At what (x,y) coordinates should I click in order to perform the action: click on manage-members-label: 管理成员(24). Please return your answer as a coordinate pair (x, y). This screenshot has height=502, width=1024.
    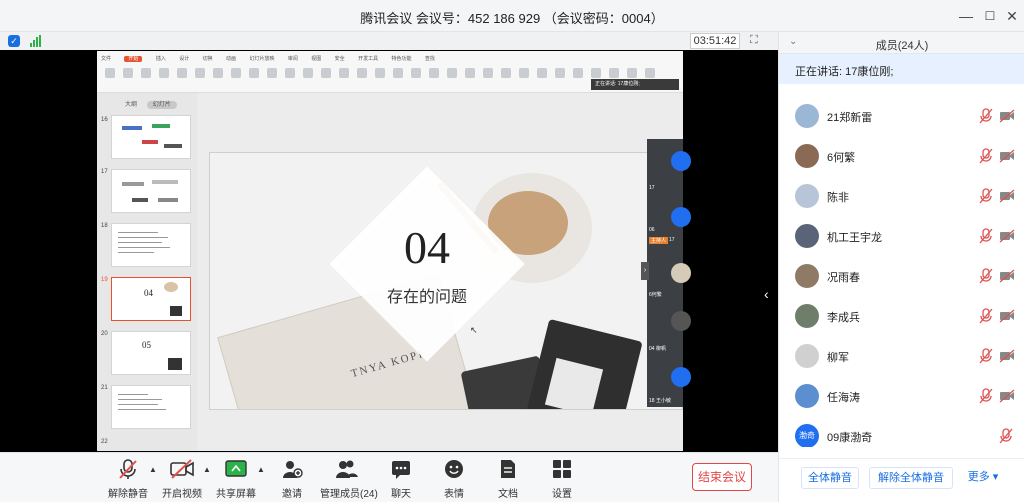
    Looking at the image, I should click on (349, 494).